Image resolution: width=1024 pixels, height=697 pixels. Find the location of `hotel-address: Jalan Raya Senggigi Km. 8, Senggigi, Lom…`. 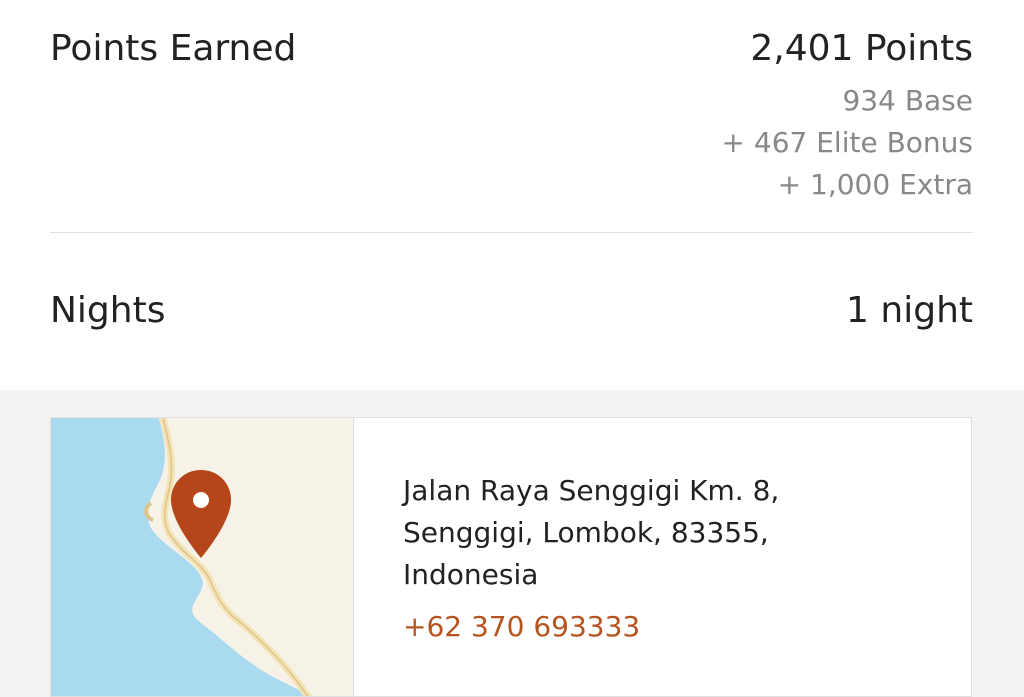

hotel-address: Jalan Raya Senggigi Km. 8, Senggigi, Lom… is located at coordinates (677, 533).